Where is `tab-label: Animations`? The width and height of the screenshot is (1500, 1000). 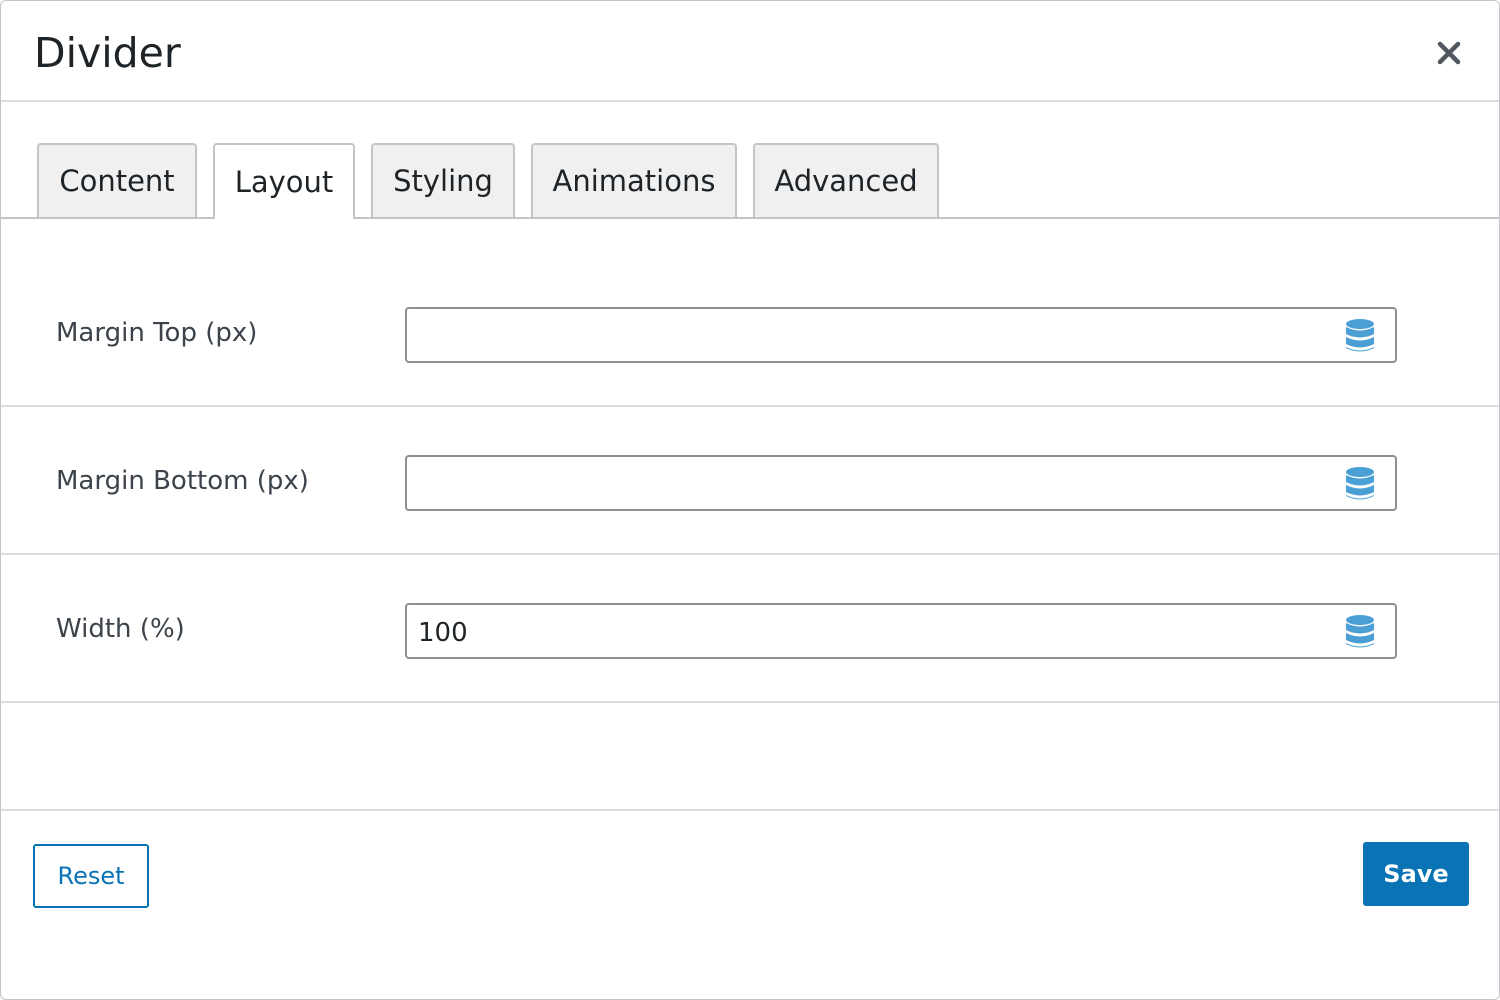 tab-label: Animations is located at coordinates (634, 181).